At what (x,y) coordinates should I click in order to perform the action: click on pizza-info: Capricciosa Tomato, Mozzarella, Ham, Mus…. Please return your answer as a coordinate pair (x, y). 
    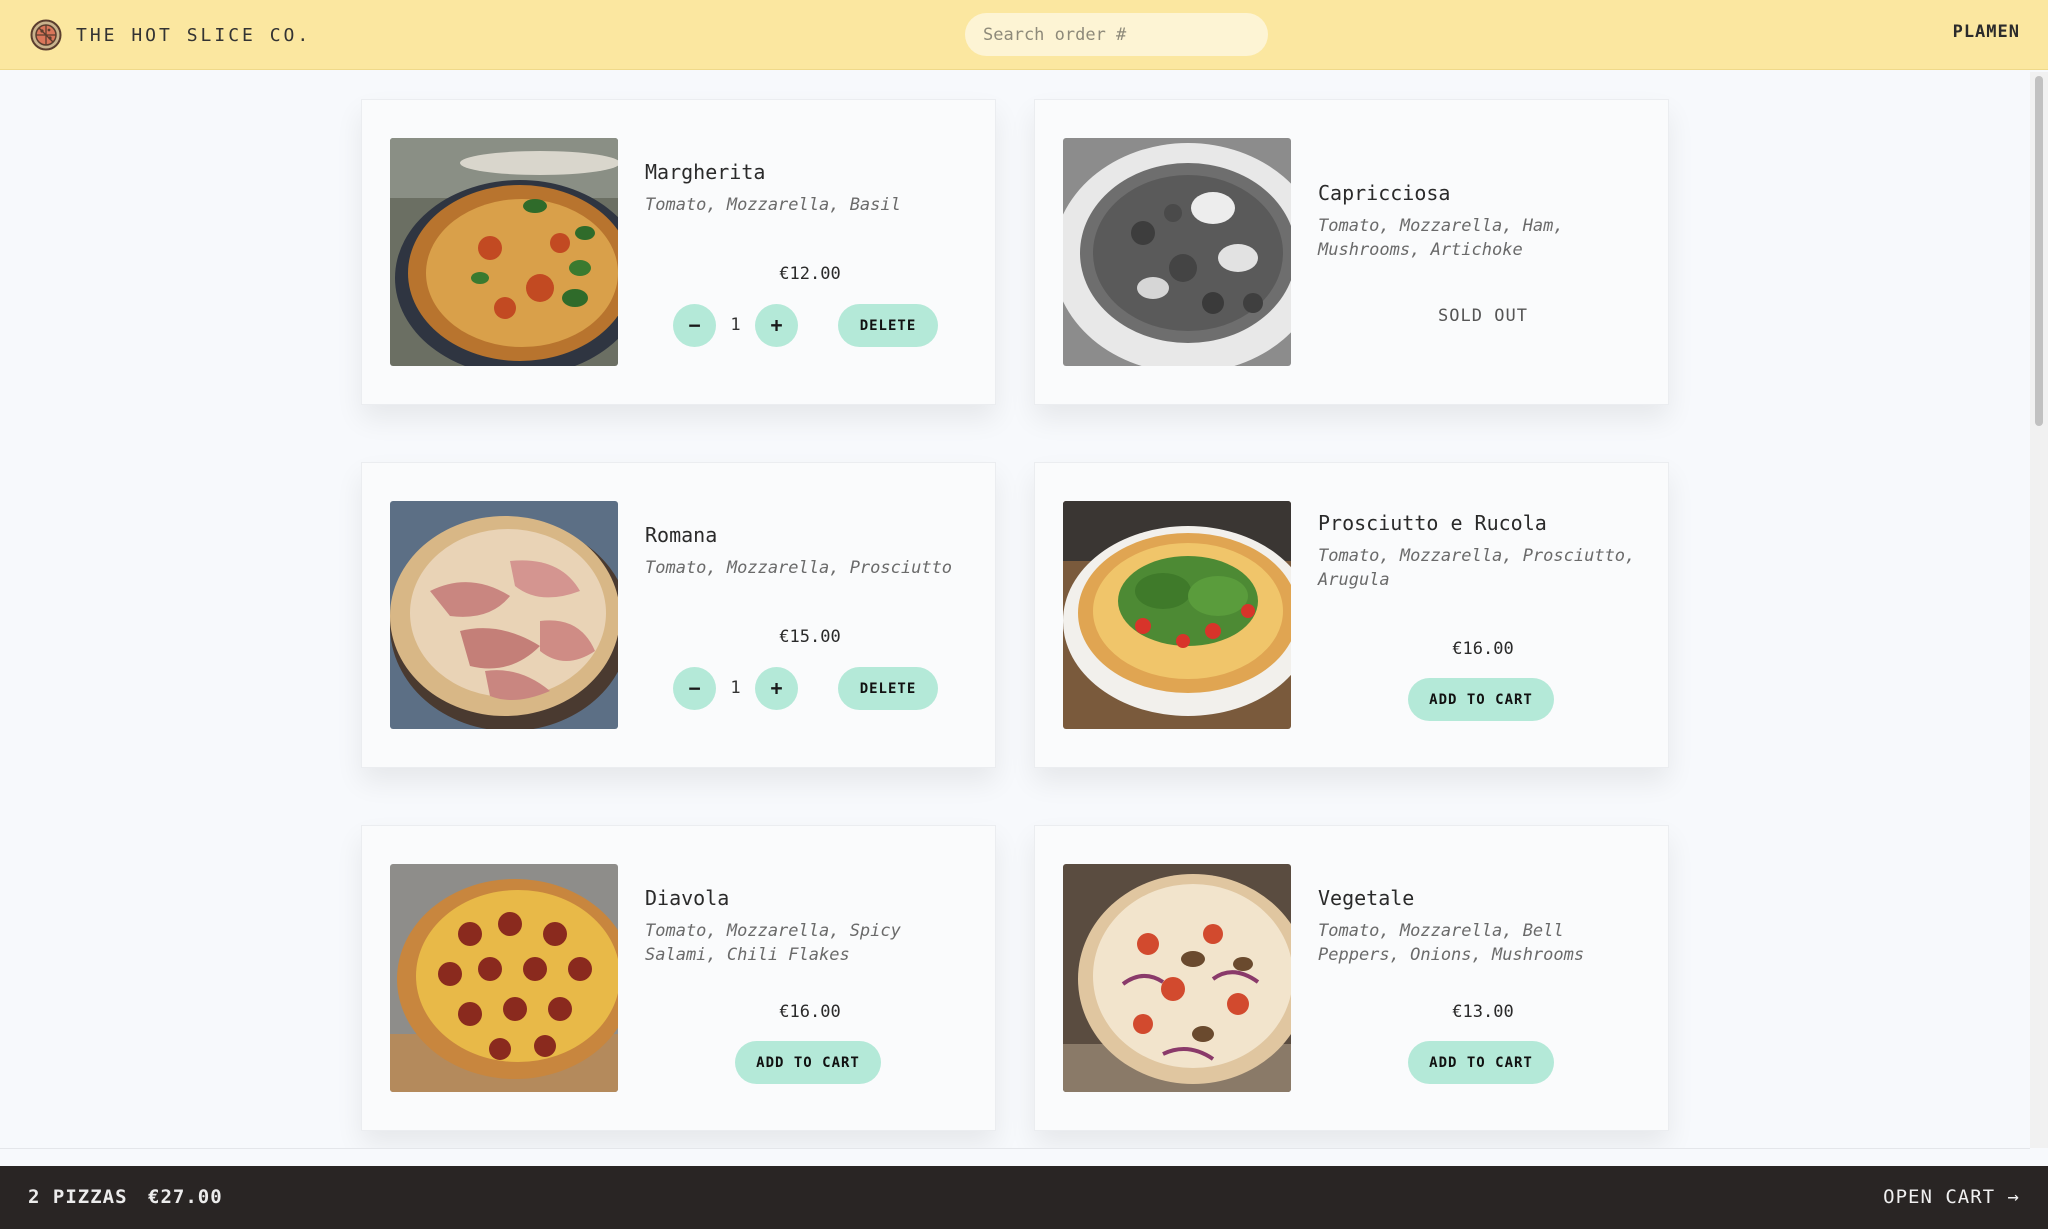
    Looking at the image, I should click on (1483, 221).